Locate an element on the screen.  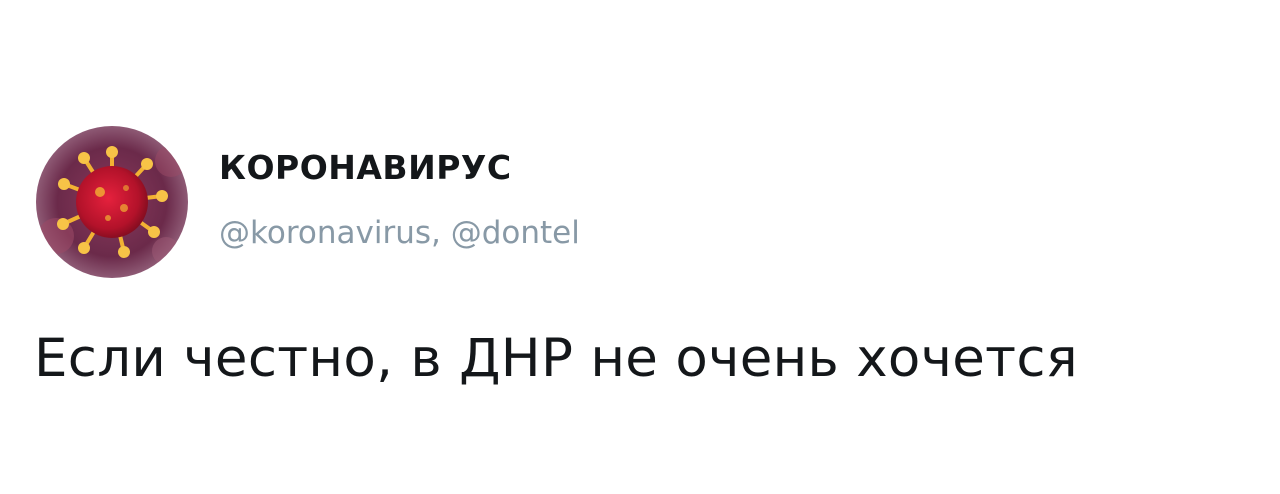
coronavirus-avatar-icon is located at coordinates (112, 202).